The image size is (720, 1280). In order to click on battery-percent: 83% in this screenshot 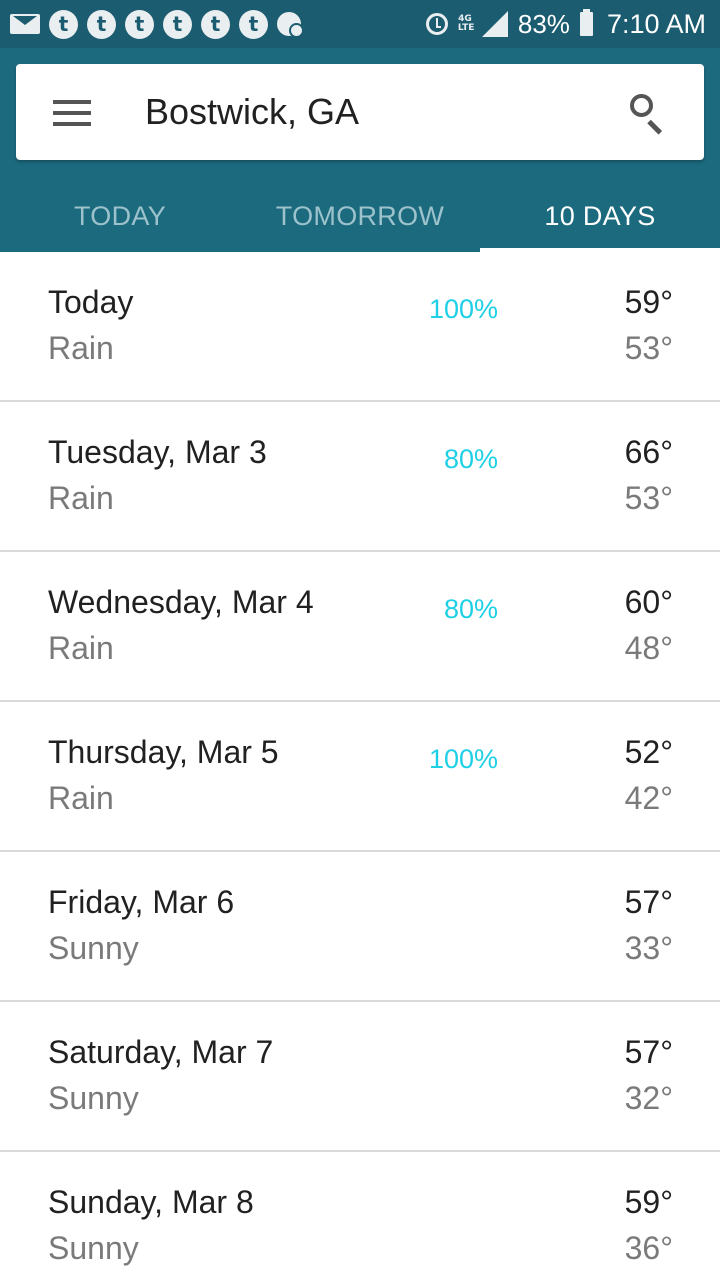, I will do `click(543, 23)`.